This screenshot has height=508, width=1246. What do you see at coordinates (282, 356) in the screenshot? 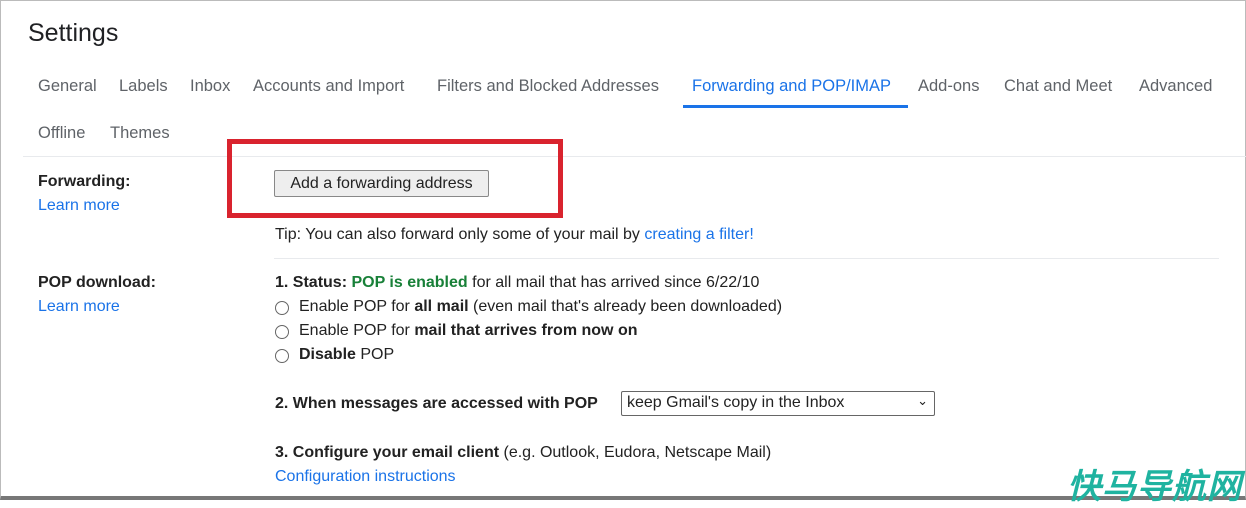
I see `radio-disable-pop` at bounding box center [282, 356].